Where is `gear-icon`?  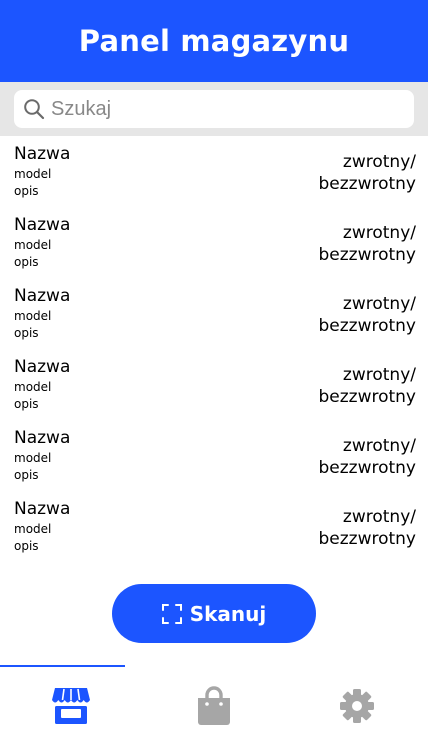 gear-icon is located at coordinates (357, 706).